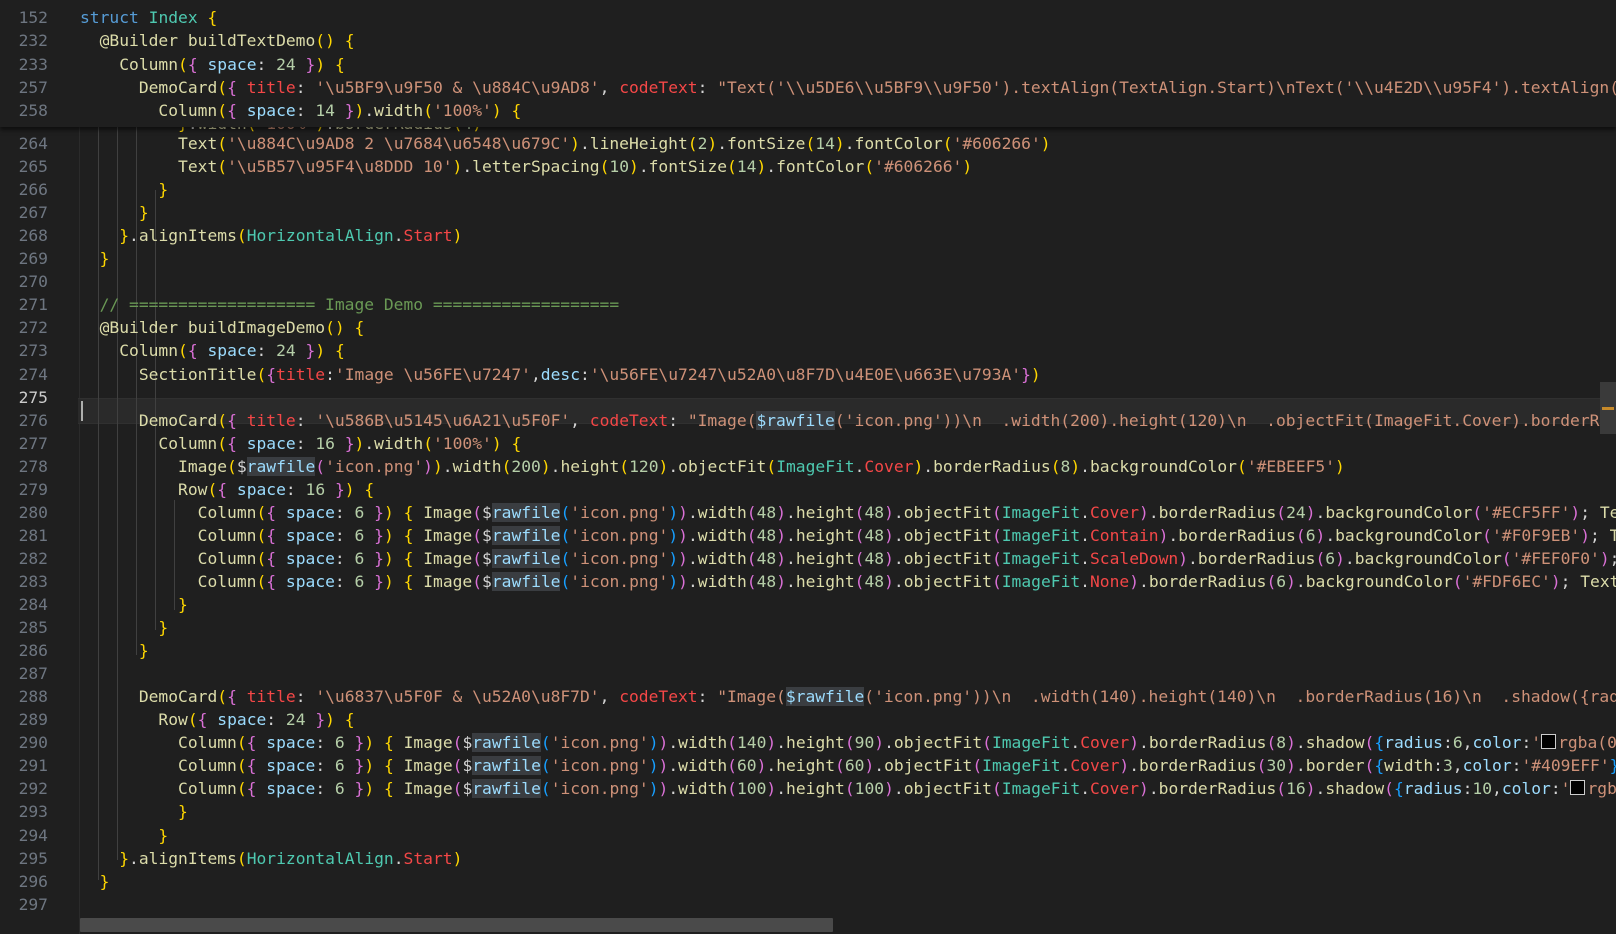 The width and height of the screenshot is (1616, 934). I want to click on sticky-line-number: 257, so click(33, 87).